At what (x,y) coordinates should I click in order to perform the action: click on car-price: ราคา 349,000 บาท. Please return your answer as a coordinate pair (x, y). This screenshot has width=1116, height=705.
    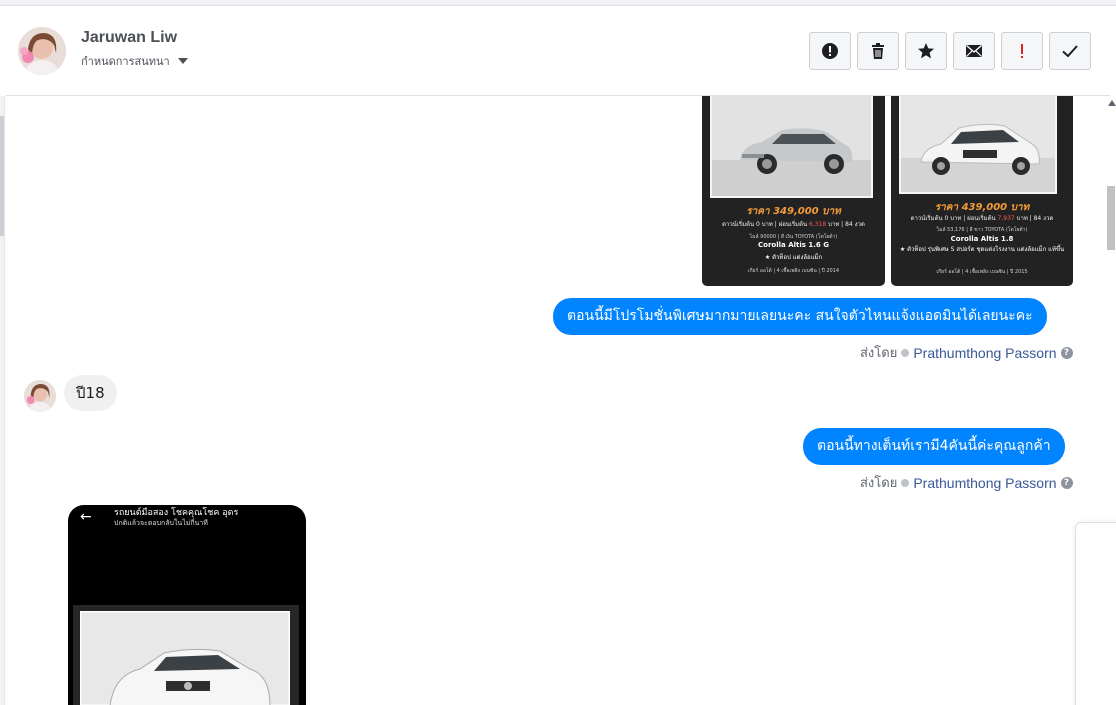
    Looking at the image, I should click on (793, 211).